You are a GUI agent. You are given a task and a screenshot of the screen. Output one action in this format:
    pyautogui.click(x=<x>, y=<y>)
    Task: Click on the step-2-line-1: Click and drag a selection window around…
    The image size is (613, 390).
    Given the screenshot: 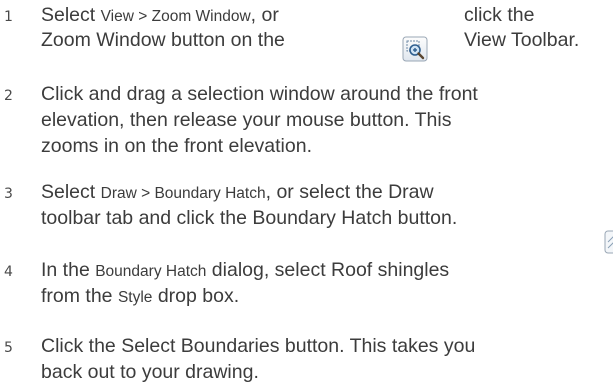 What is the action you would take?
    pyautogui.click(x=259, y=94)
    